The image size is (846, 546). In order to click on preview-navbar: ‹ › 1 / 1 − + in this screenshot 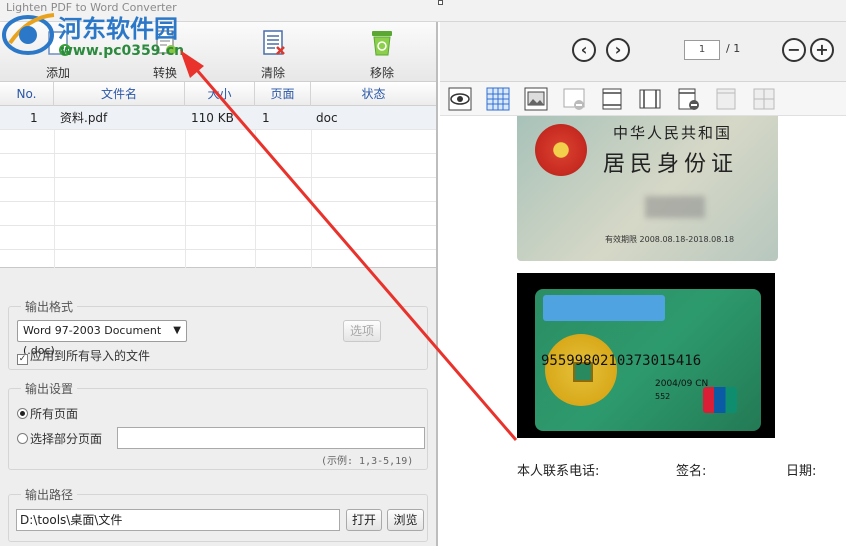, I will do `click(643, 52)`.